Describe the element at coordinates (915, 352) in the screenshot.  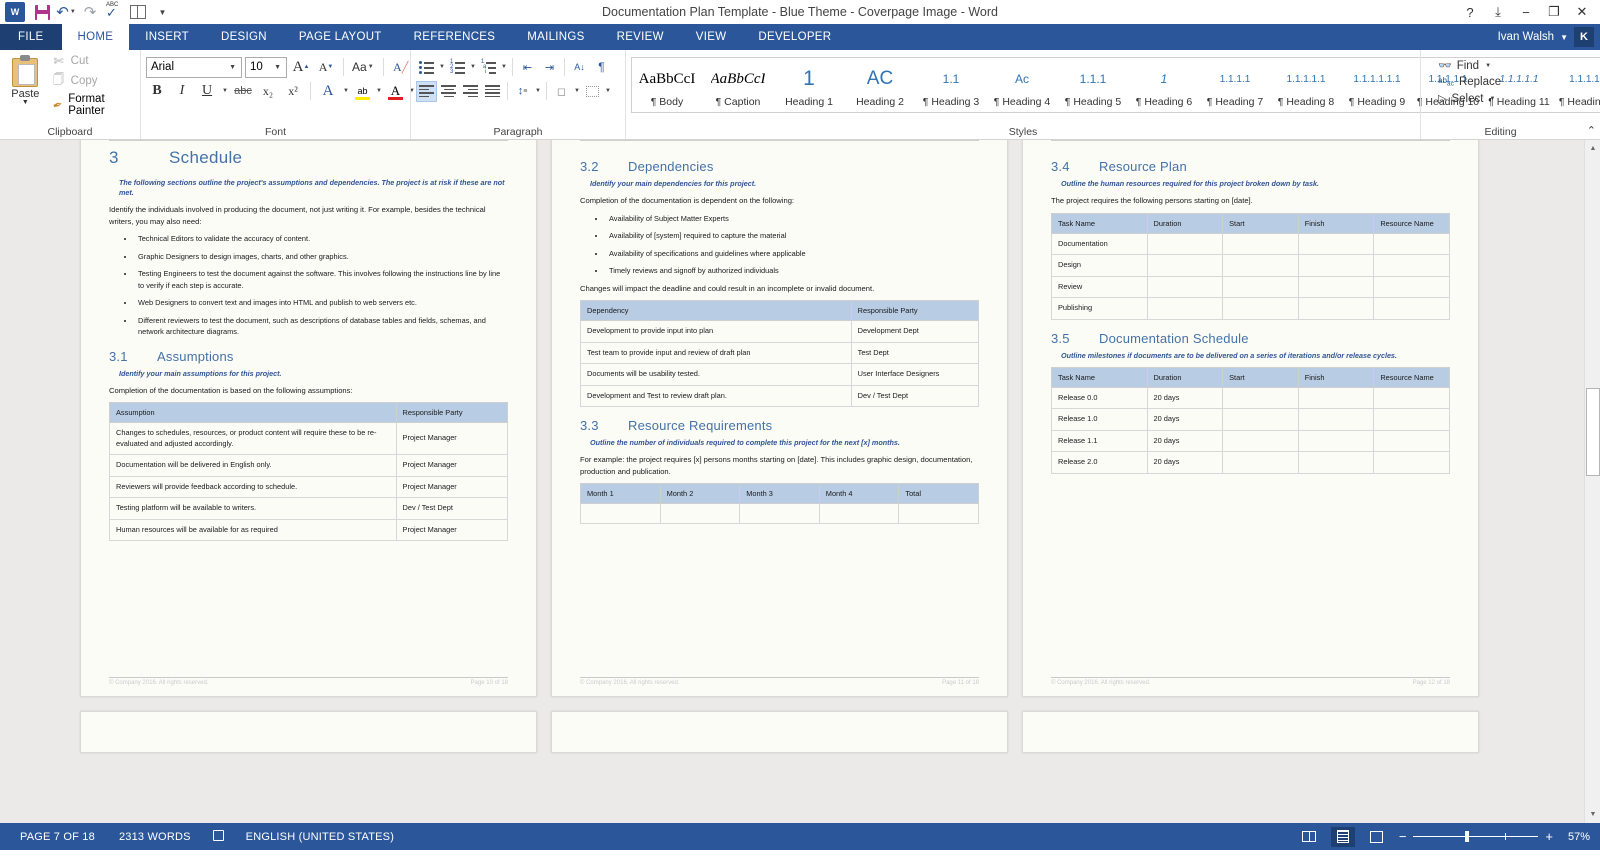
I see `table-cell: Test Dept` at that location.